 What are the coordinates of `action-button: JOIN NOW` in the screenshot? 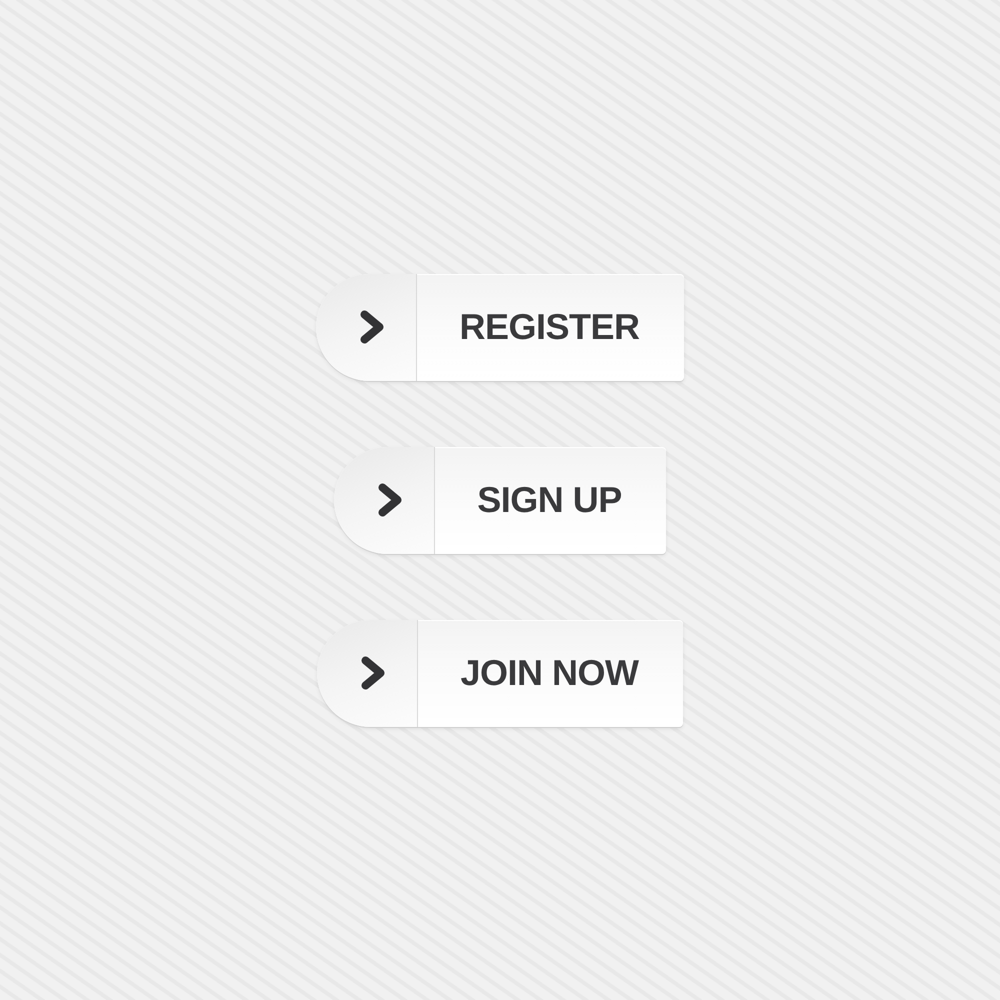 It's located at (499, 673).